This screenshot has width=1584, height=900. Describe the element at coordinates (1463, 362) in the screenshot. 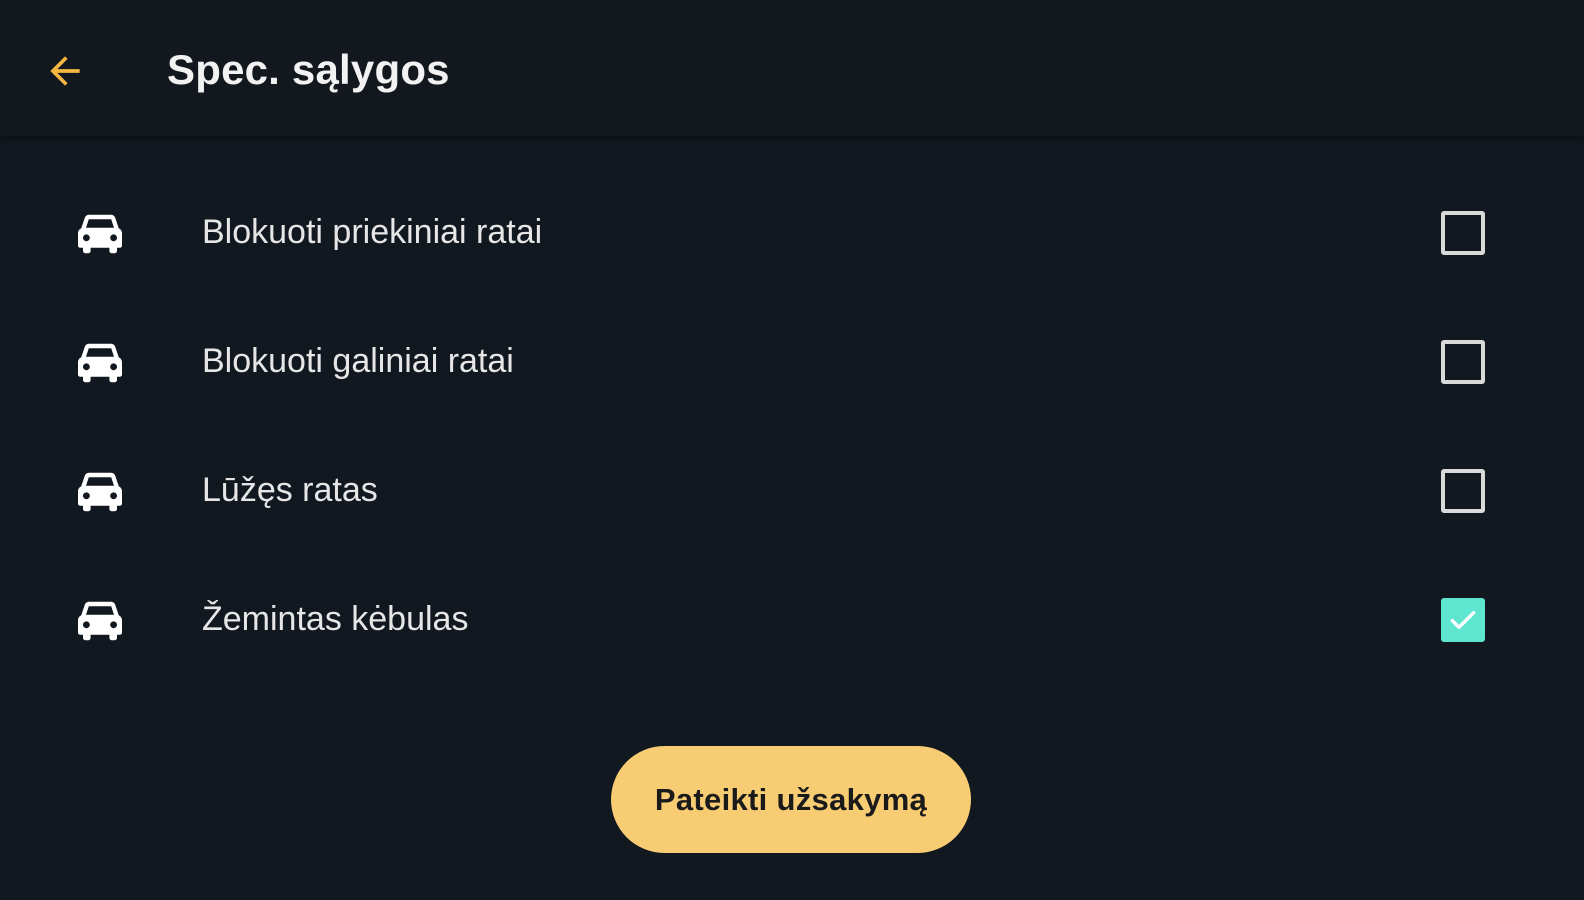

I see `checkbox-rear-wheels-locked` at that location.